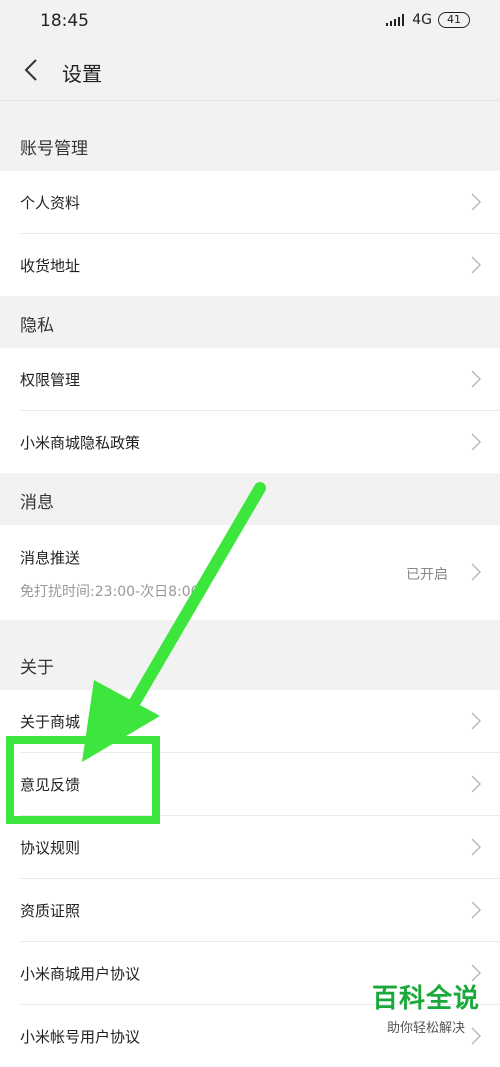 The height and width of the screenshot is (1067, 500). What do you see at coordinates (50, 722) in the screenshot?
I see `row-label: 关于商城` at bounding box center [50, 722].